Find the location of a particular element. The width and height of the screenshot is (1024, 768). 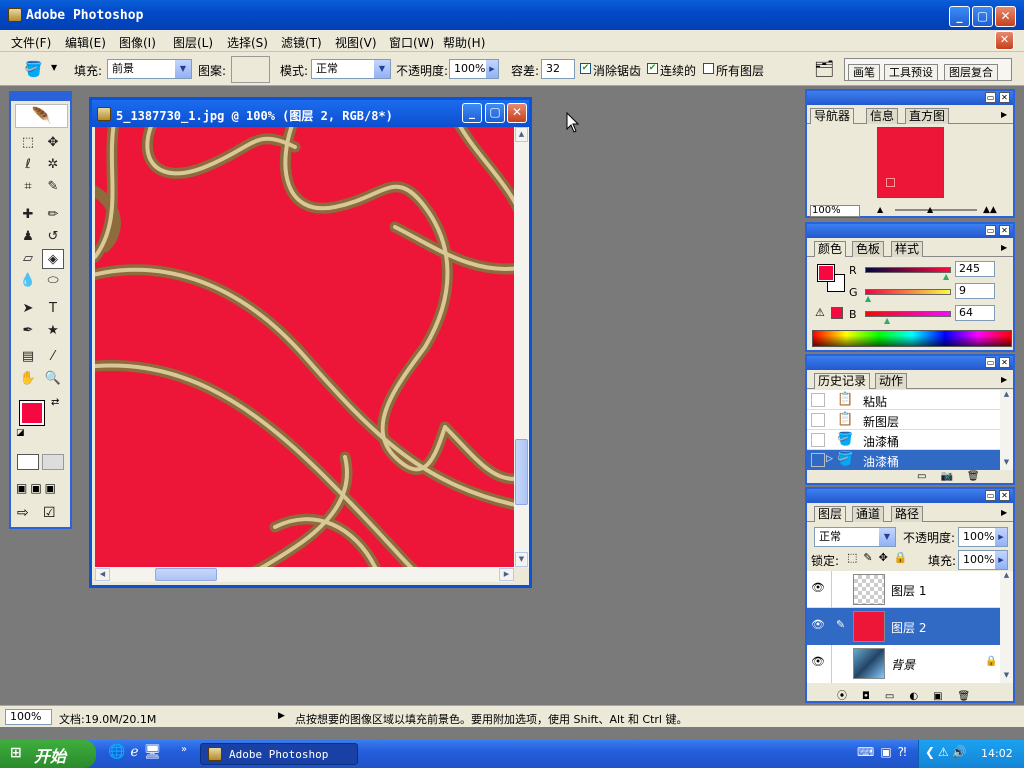

menu-select: 选择(S) is located at coordinates (247, 42).